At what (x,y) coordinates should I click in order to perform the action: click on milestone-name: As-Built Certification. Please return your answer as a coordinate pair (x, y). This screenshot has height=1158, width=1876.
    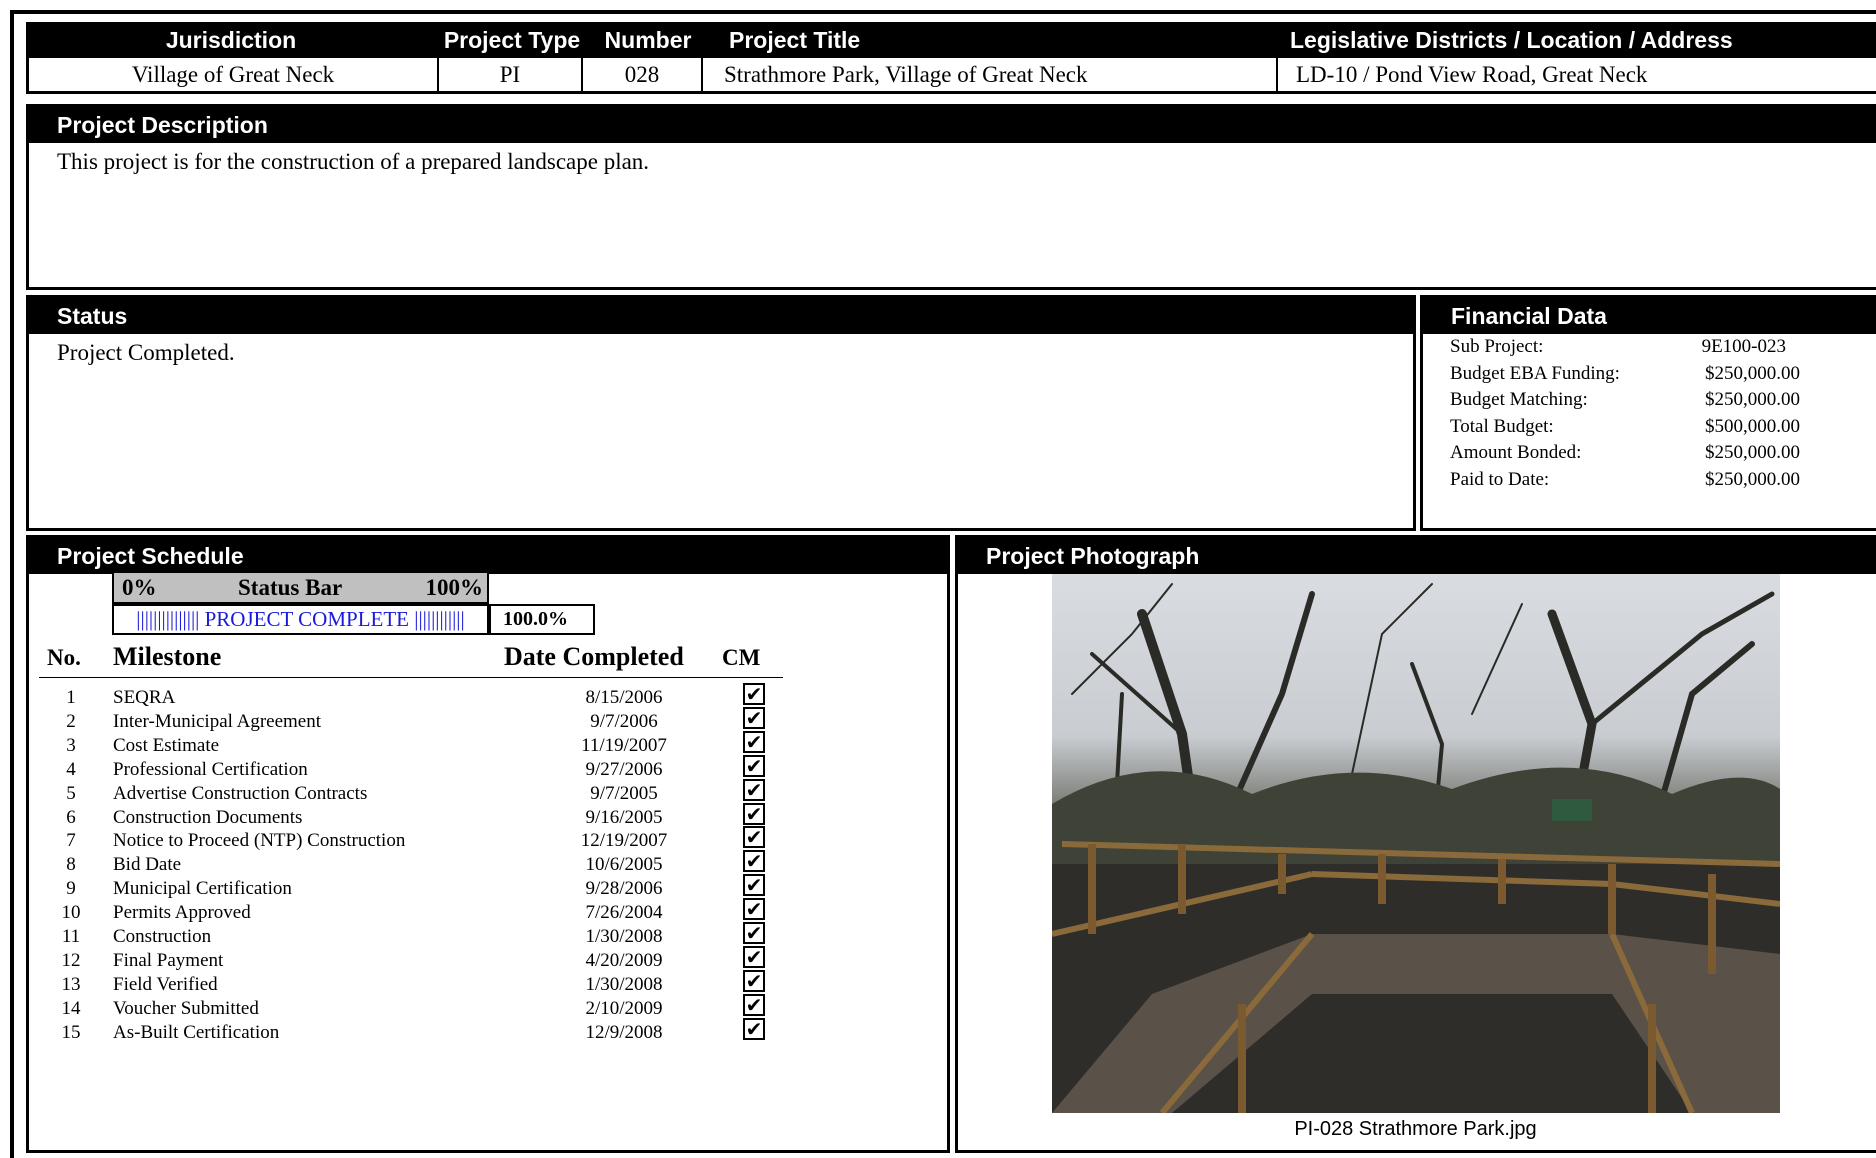
    Looking at the image, I should click on (196, 1032).